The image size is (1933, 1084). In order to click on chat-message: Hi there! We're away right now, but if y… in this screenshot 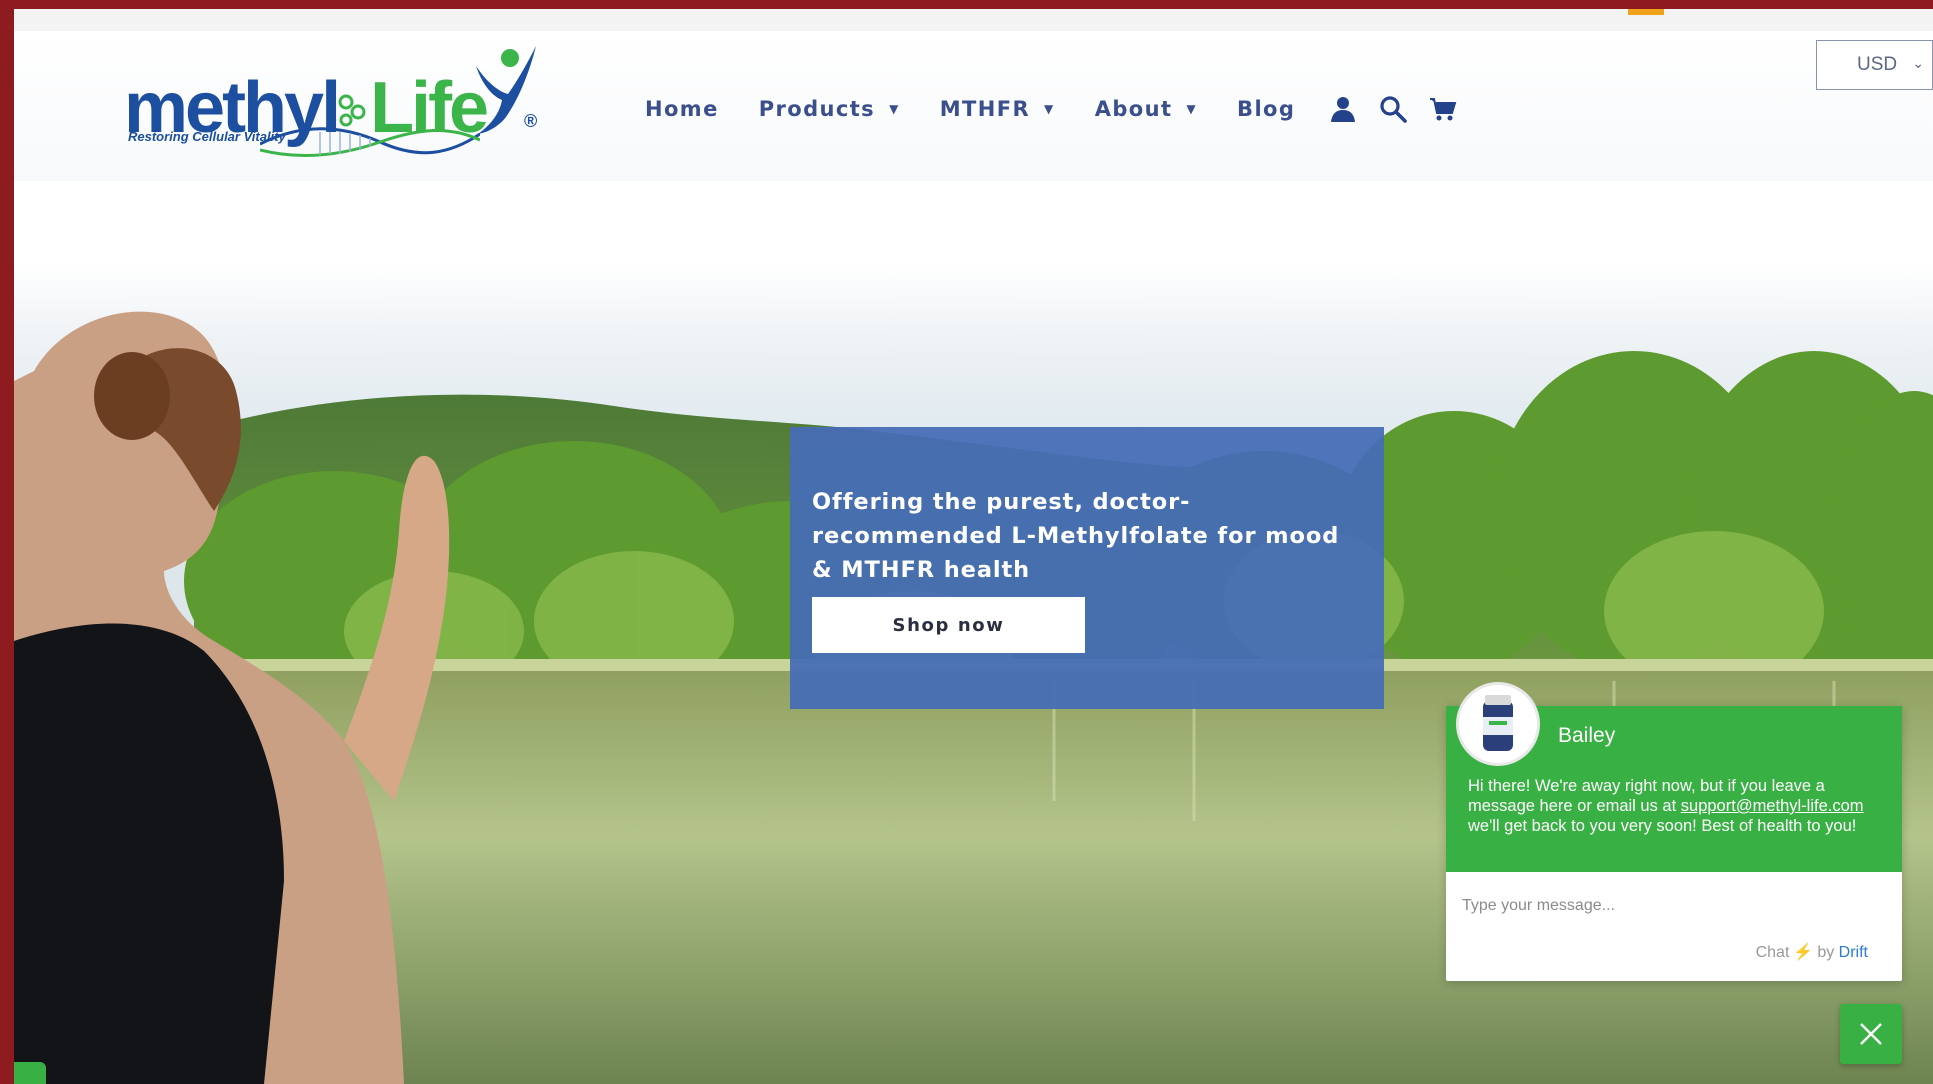, I will do `click(1673, 806)`.